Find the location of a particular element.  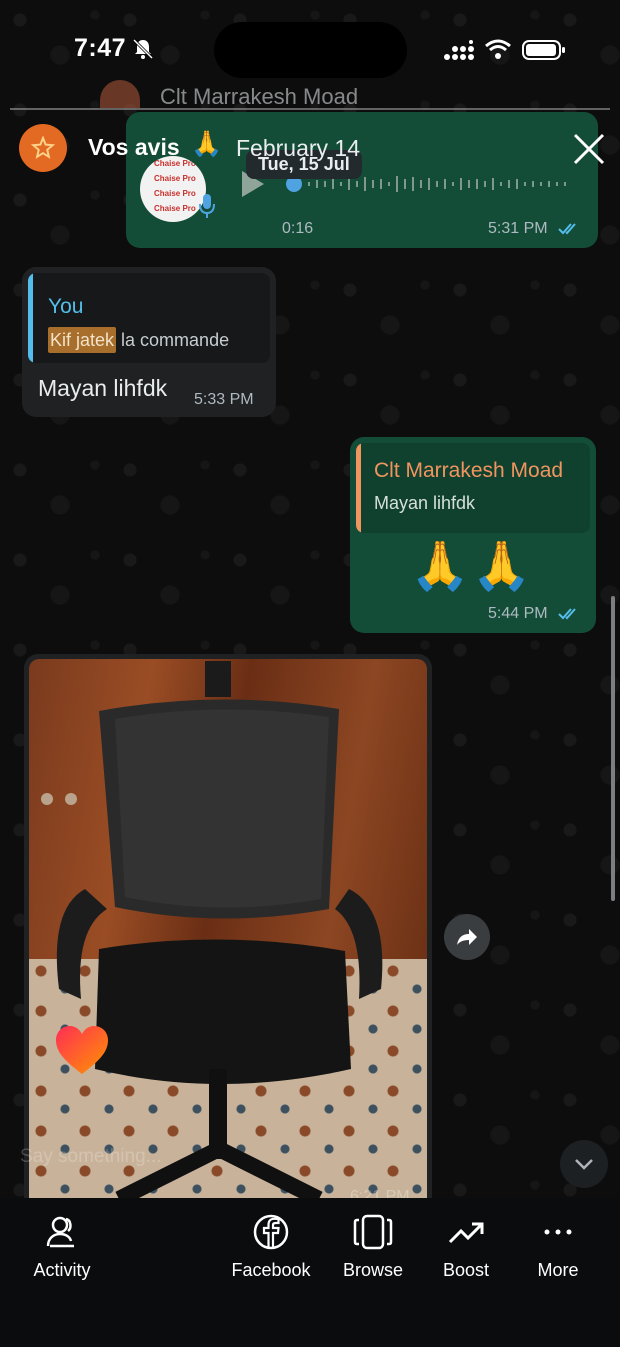

quote-author: You is located at coordinates (66, 306).